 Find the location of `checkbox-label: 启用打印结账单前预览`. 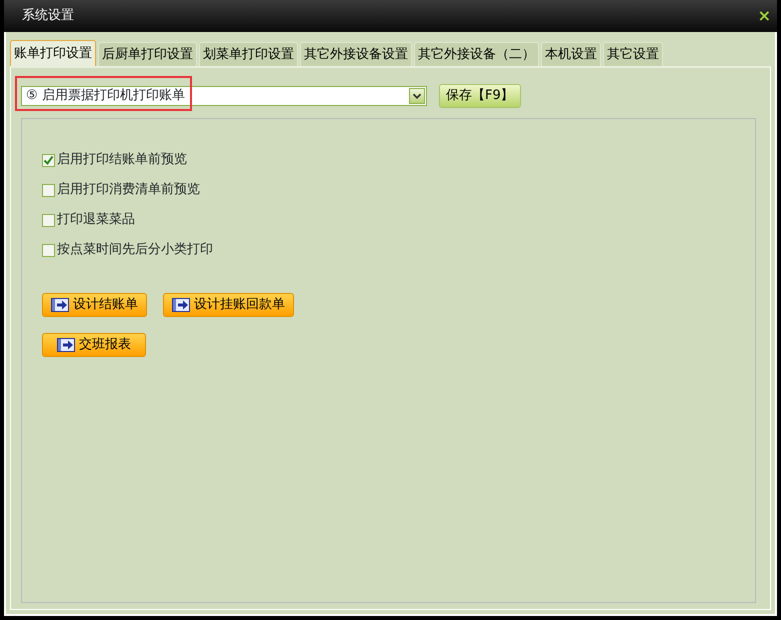

checkbox-label: 启用打印结账单前预览 is located at coordinates (122, 160).